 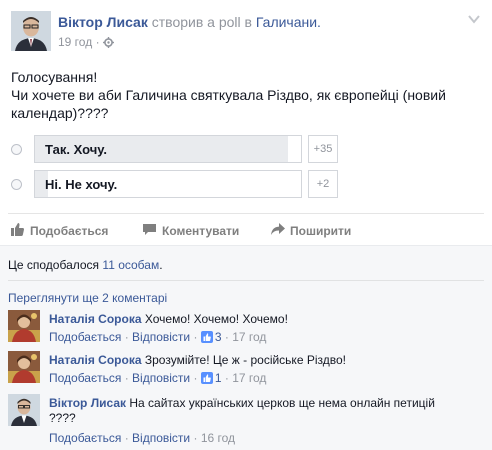 I want to click on poll-option-row: Ні. Не хочу. +2, so click(x=173, y=186).